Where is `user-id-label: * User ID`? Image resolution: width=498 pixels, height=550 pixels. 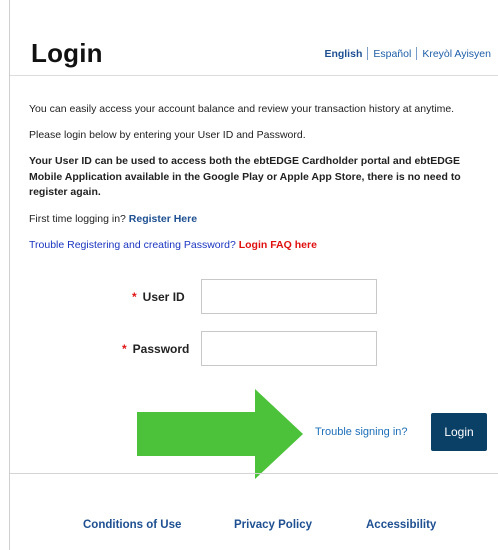 user-id-label: * User ID is located at coordinates (158, 297).